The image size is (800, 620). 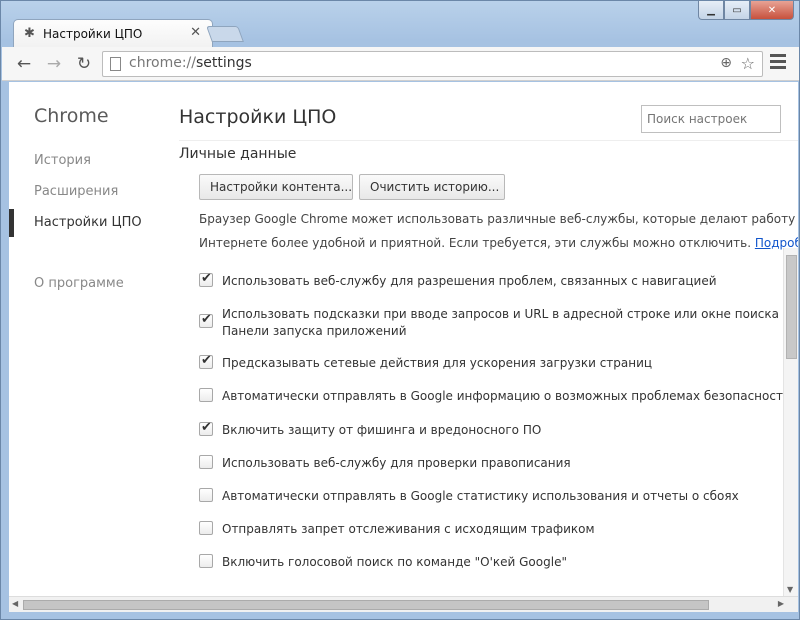 I want to click on new-tab-button, so click(x=225, y=34).